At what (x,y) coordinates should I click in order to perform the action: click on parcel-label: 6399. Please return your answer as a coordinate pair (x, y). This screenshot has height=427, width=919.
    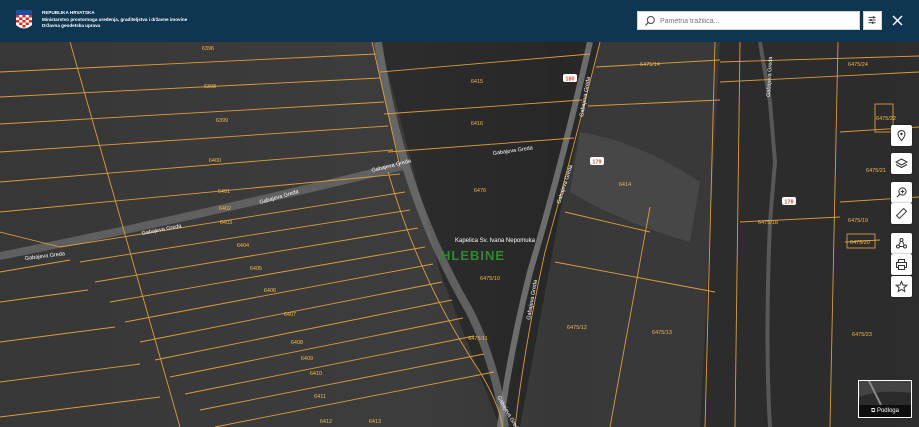
    Looking at the image, I should click on (222, 121).